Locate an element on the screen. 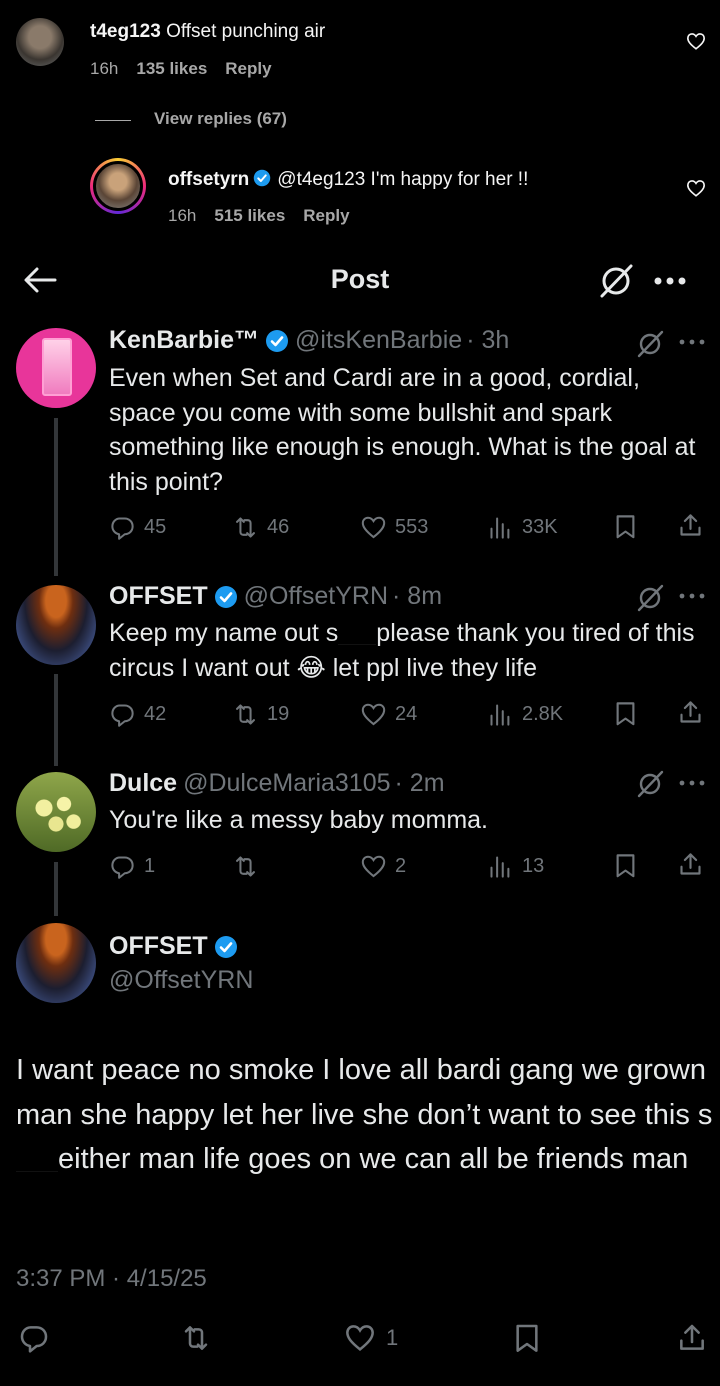  comment-like-heart-icon is located at coordinates (696, 41).